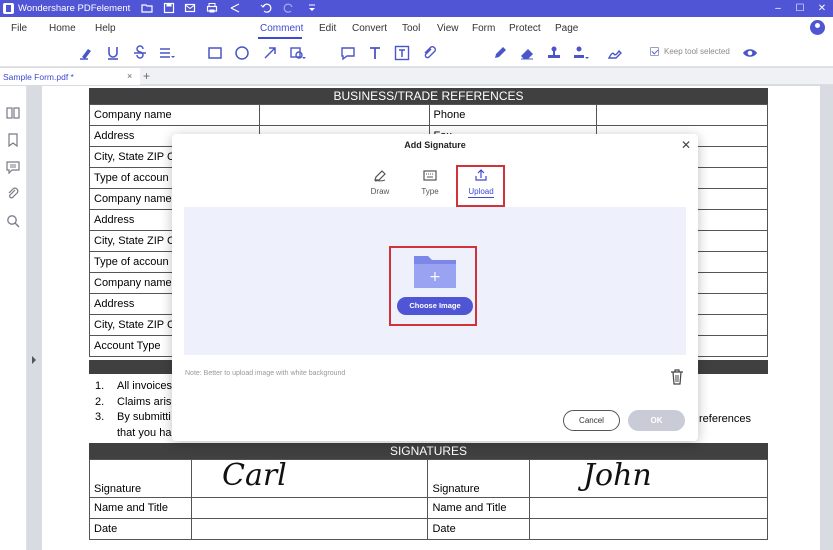 This screenshot has height=550, width=833. What do you see at coordinates (281, 28) in the screenshot?
I see `menu-comment: Comment` at bounding box center [281, 28].